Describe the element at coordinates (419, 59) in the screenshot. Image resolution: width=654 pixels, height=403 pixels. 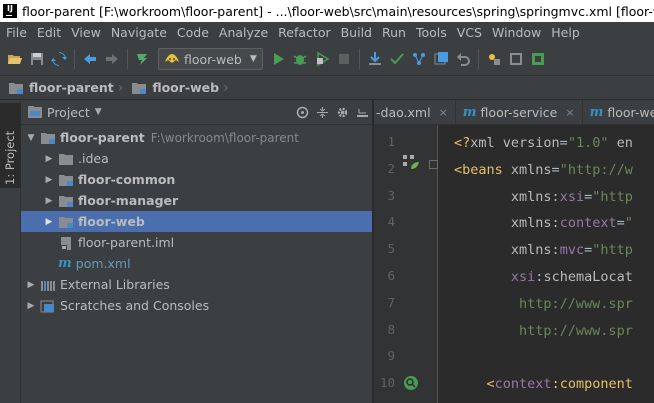
I see `vcs-push-icon` at that location.